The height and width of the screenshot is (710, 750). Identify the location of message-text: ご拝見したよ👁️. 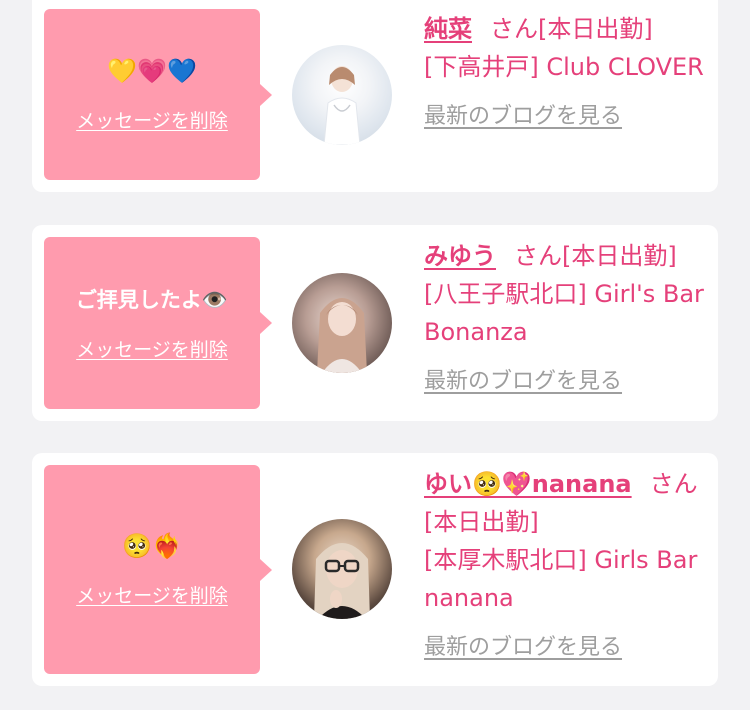
(152, 299).